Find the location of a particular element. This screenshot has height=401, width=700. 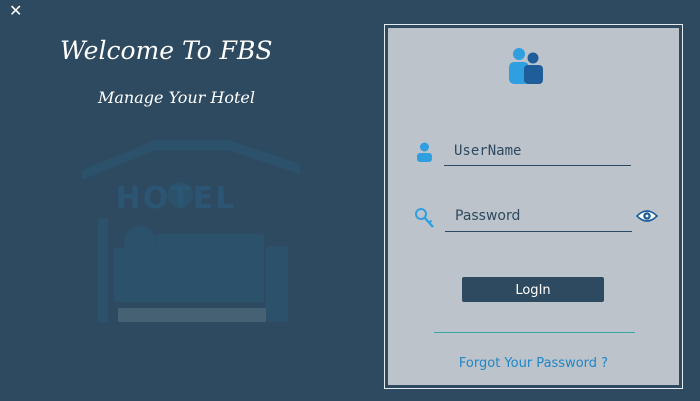

username-underline is located at coordinates (537, 165).